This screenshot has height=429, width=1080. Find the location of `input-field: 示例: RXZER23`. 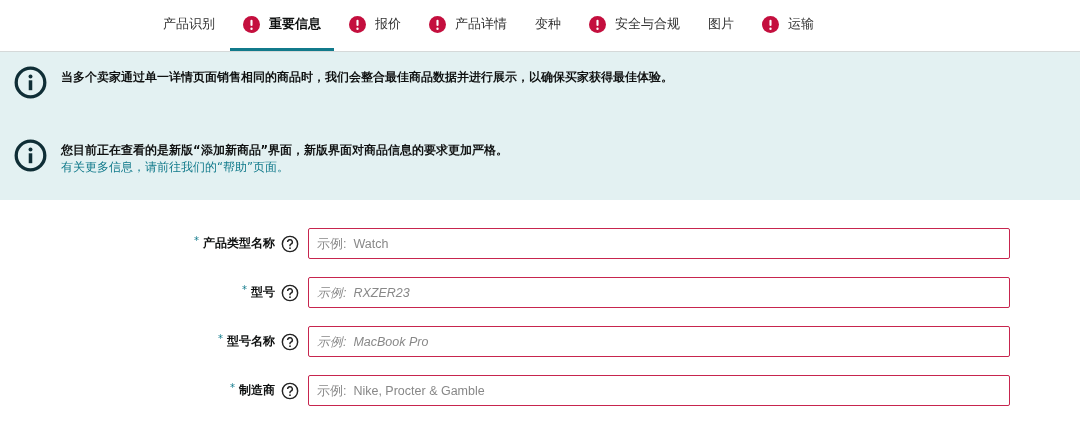

input-field: 示例: RXZER23 is located at coordinates (659, 292).